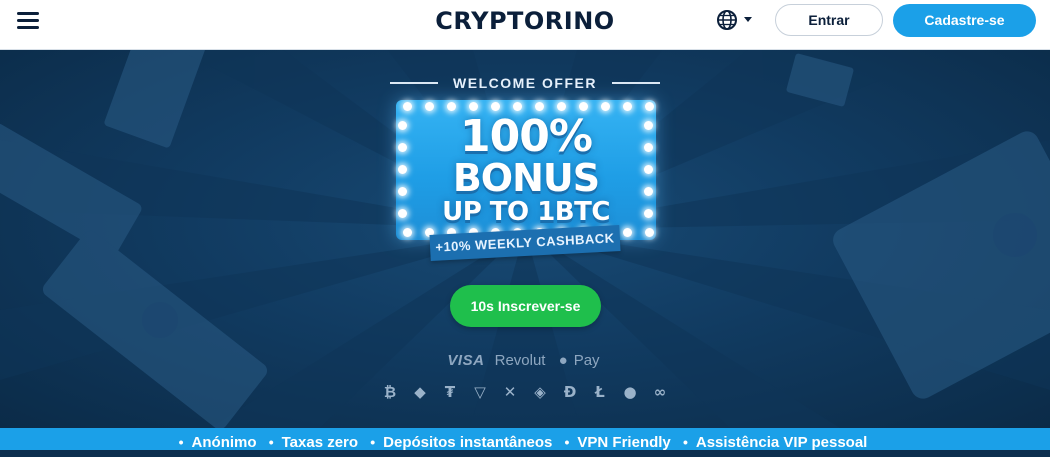  What do you see at coordinates (570, 392) in the screenshot?
I see `dogecoin-icon: Đ` at bounding box center [570, 392].